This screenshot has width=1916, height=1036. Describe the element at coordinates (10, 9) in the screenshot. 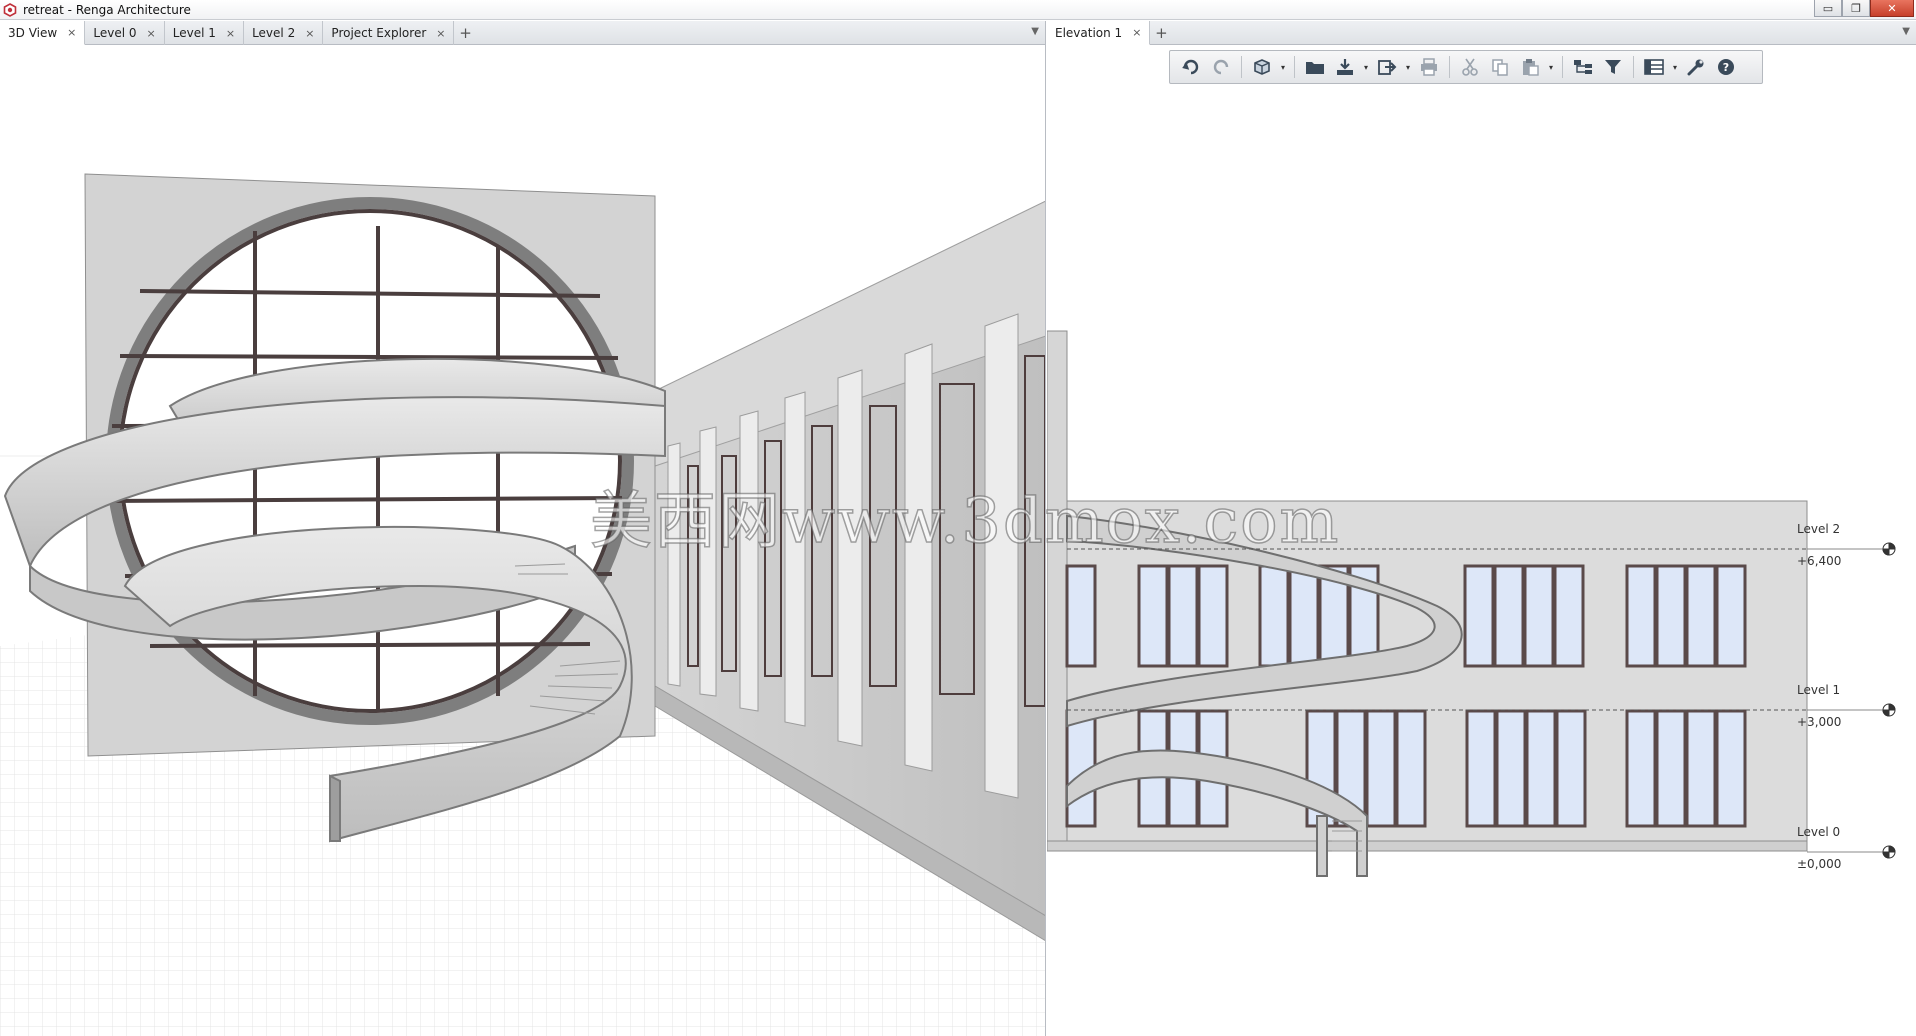

I see `renga-app-icon` at that location.